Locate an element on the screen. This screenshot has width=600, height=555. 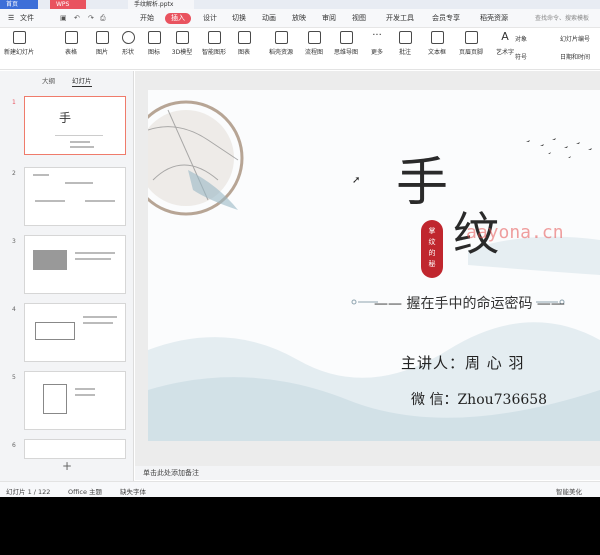
cube-icon is located at coordinates (182, 37).